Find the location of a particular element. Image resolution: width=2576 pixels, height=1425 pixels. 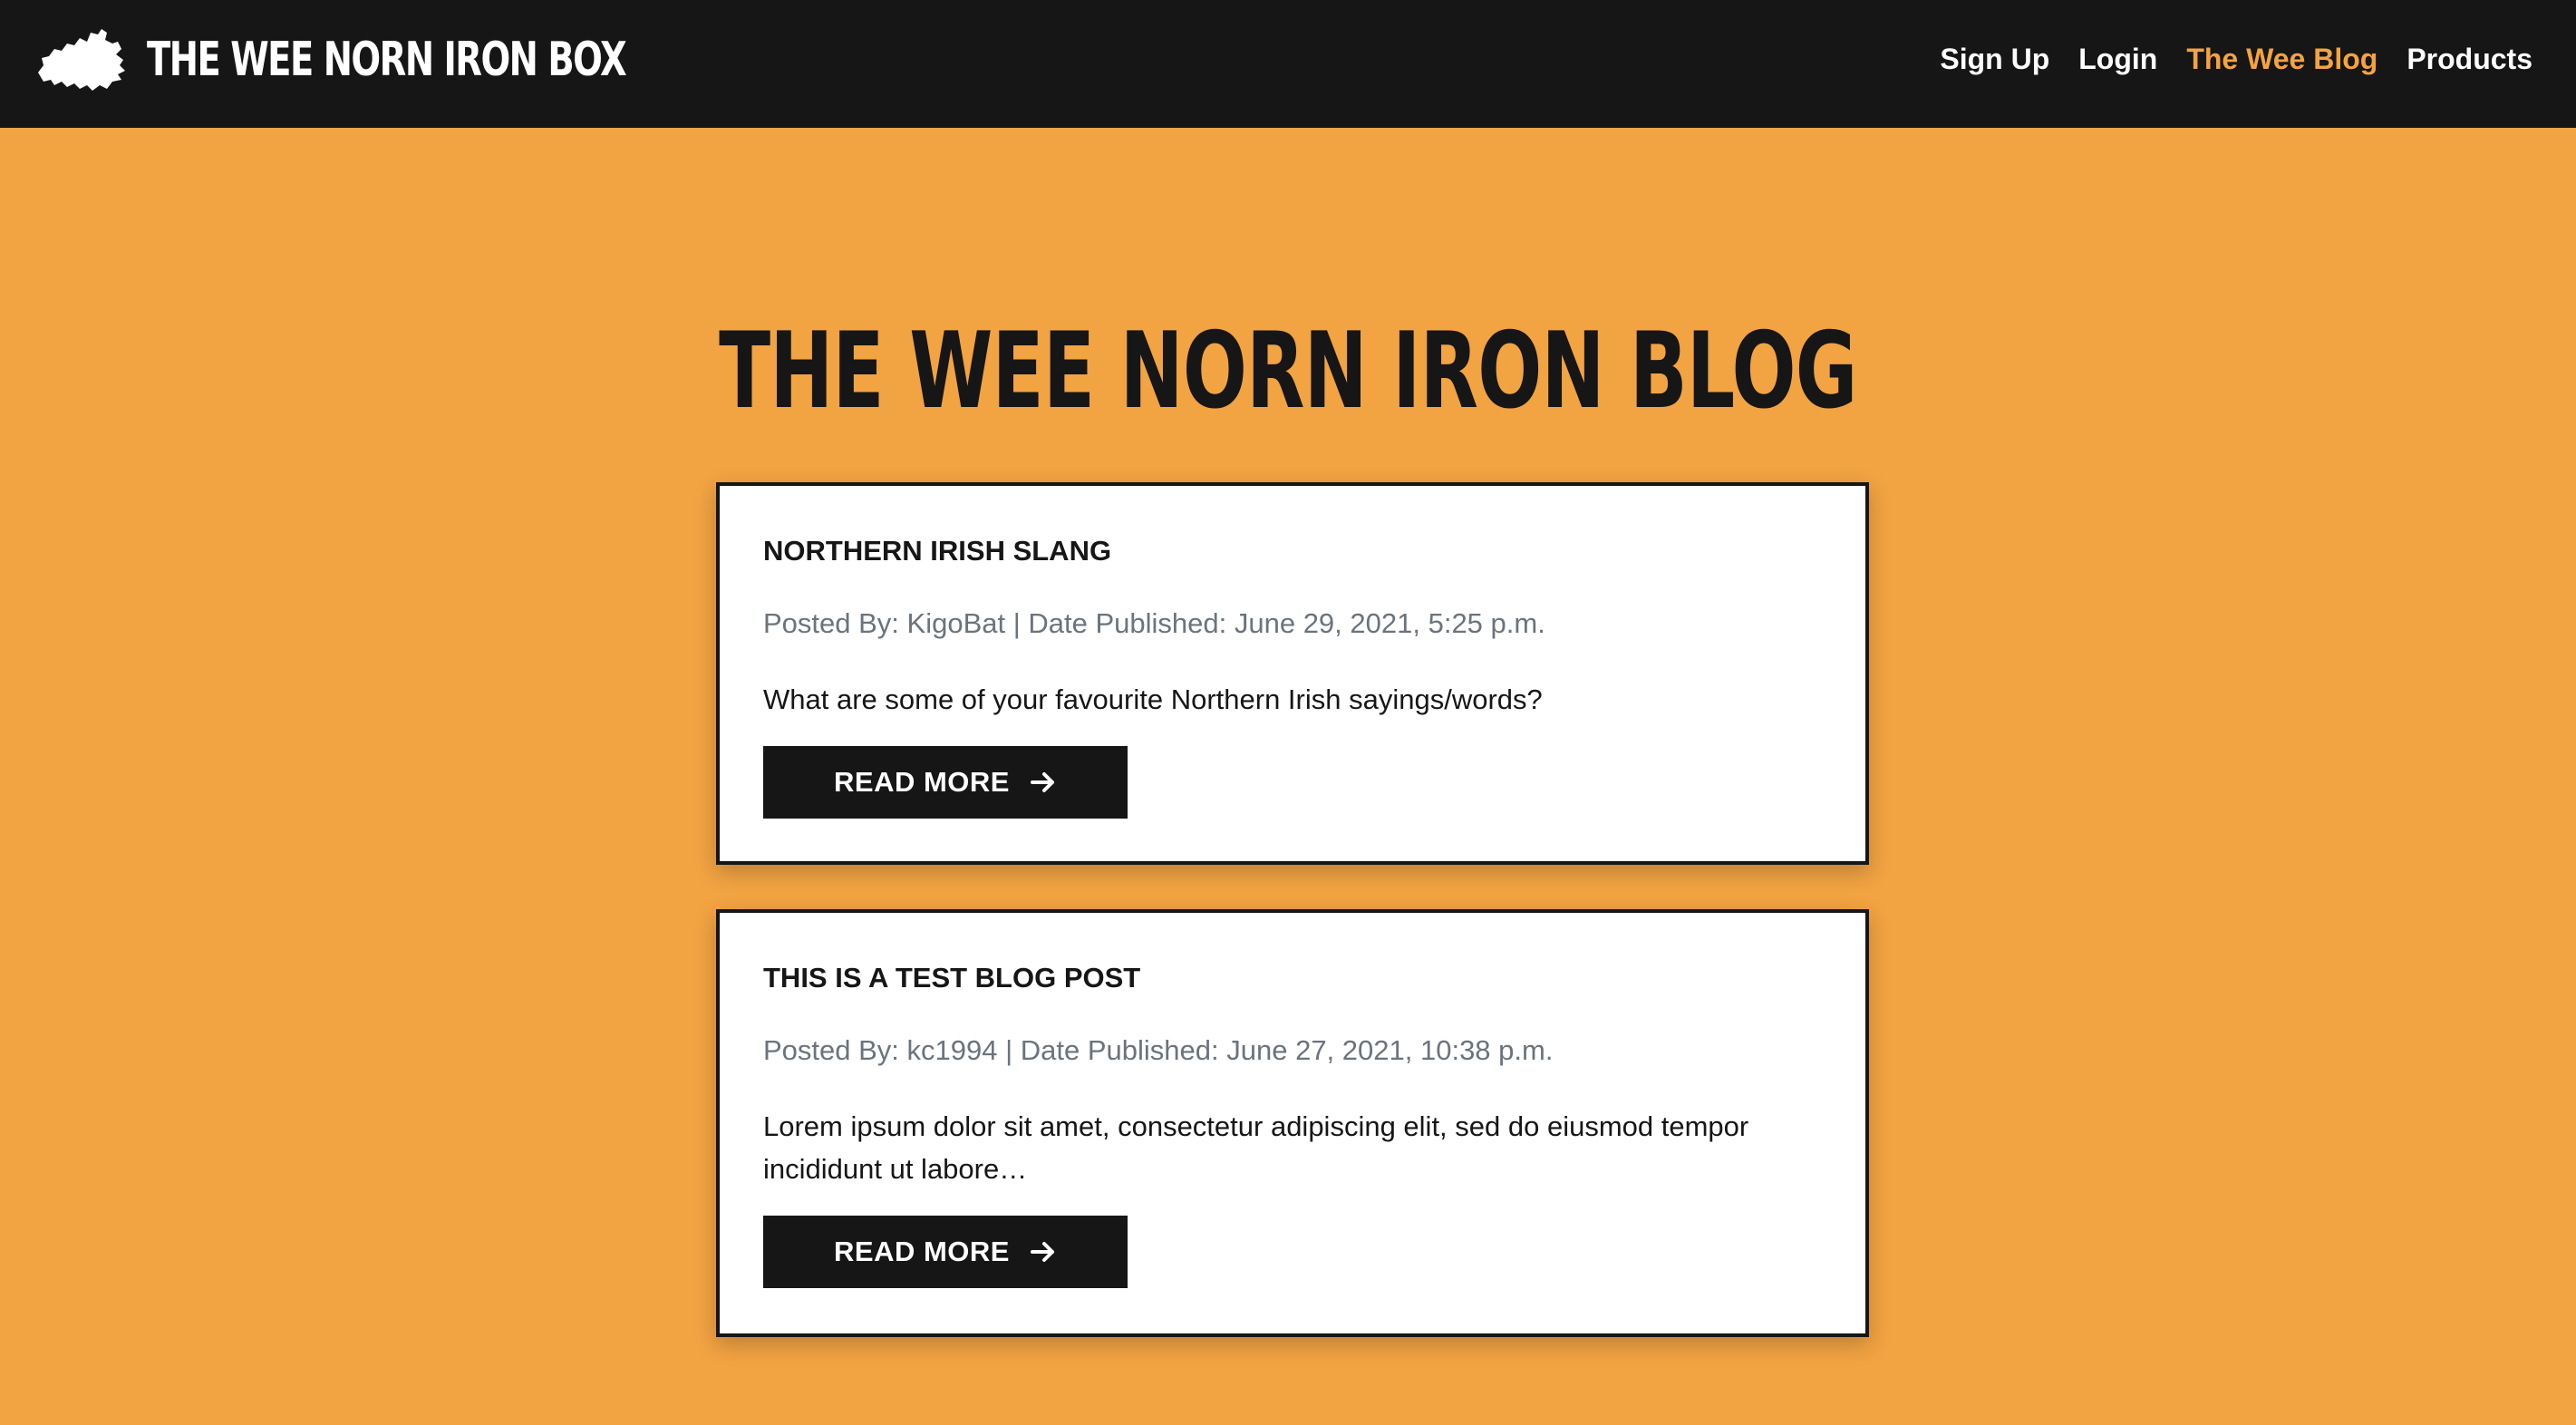

brand-link: THE WEE NORN IRON BOX is located at coordinates (414, 60).